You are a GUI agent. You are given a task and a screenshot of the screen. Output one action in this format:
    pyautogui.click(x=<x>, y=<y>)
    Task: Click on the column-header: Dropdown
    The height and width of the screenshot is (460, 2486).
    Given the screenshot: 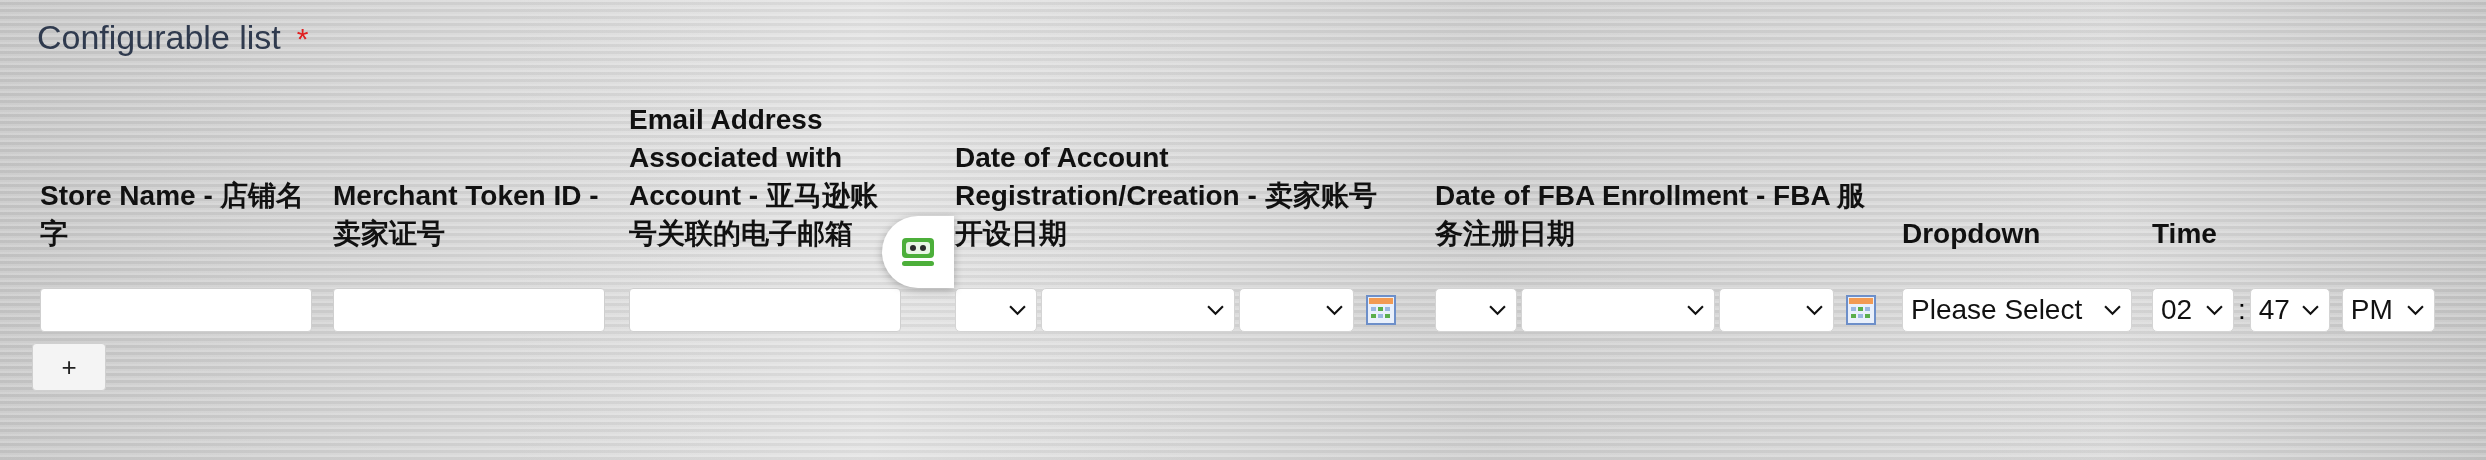 What is the action you would take?
    pyautogui.click(x=1972, y=234)
    